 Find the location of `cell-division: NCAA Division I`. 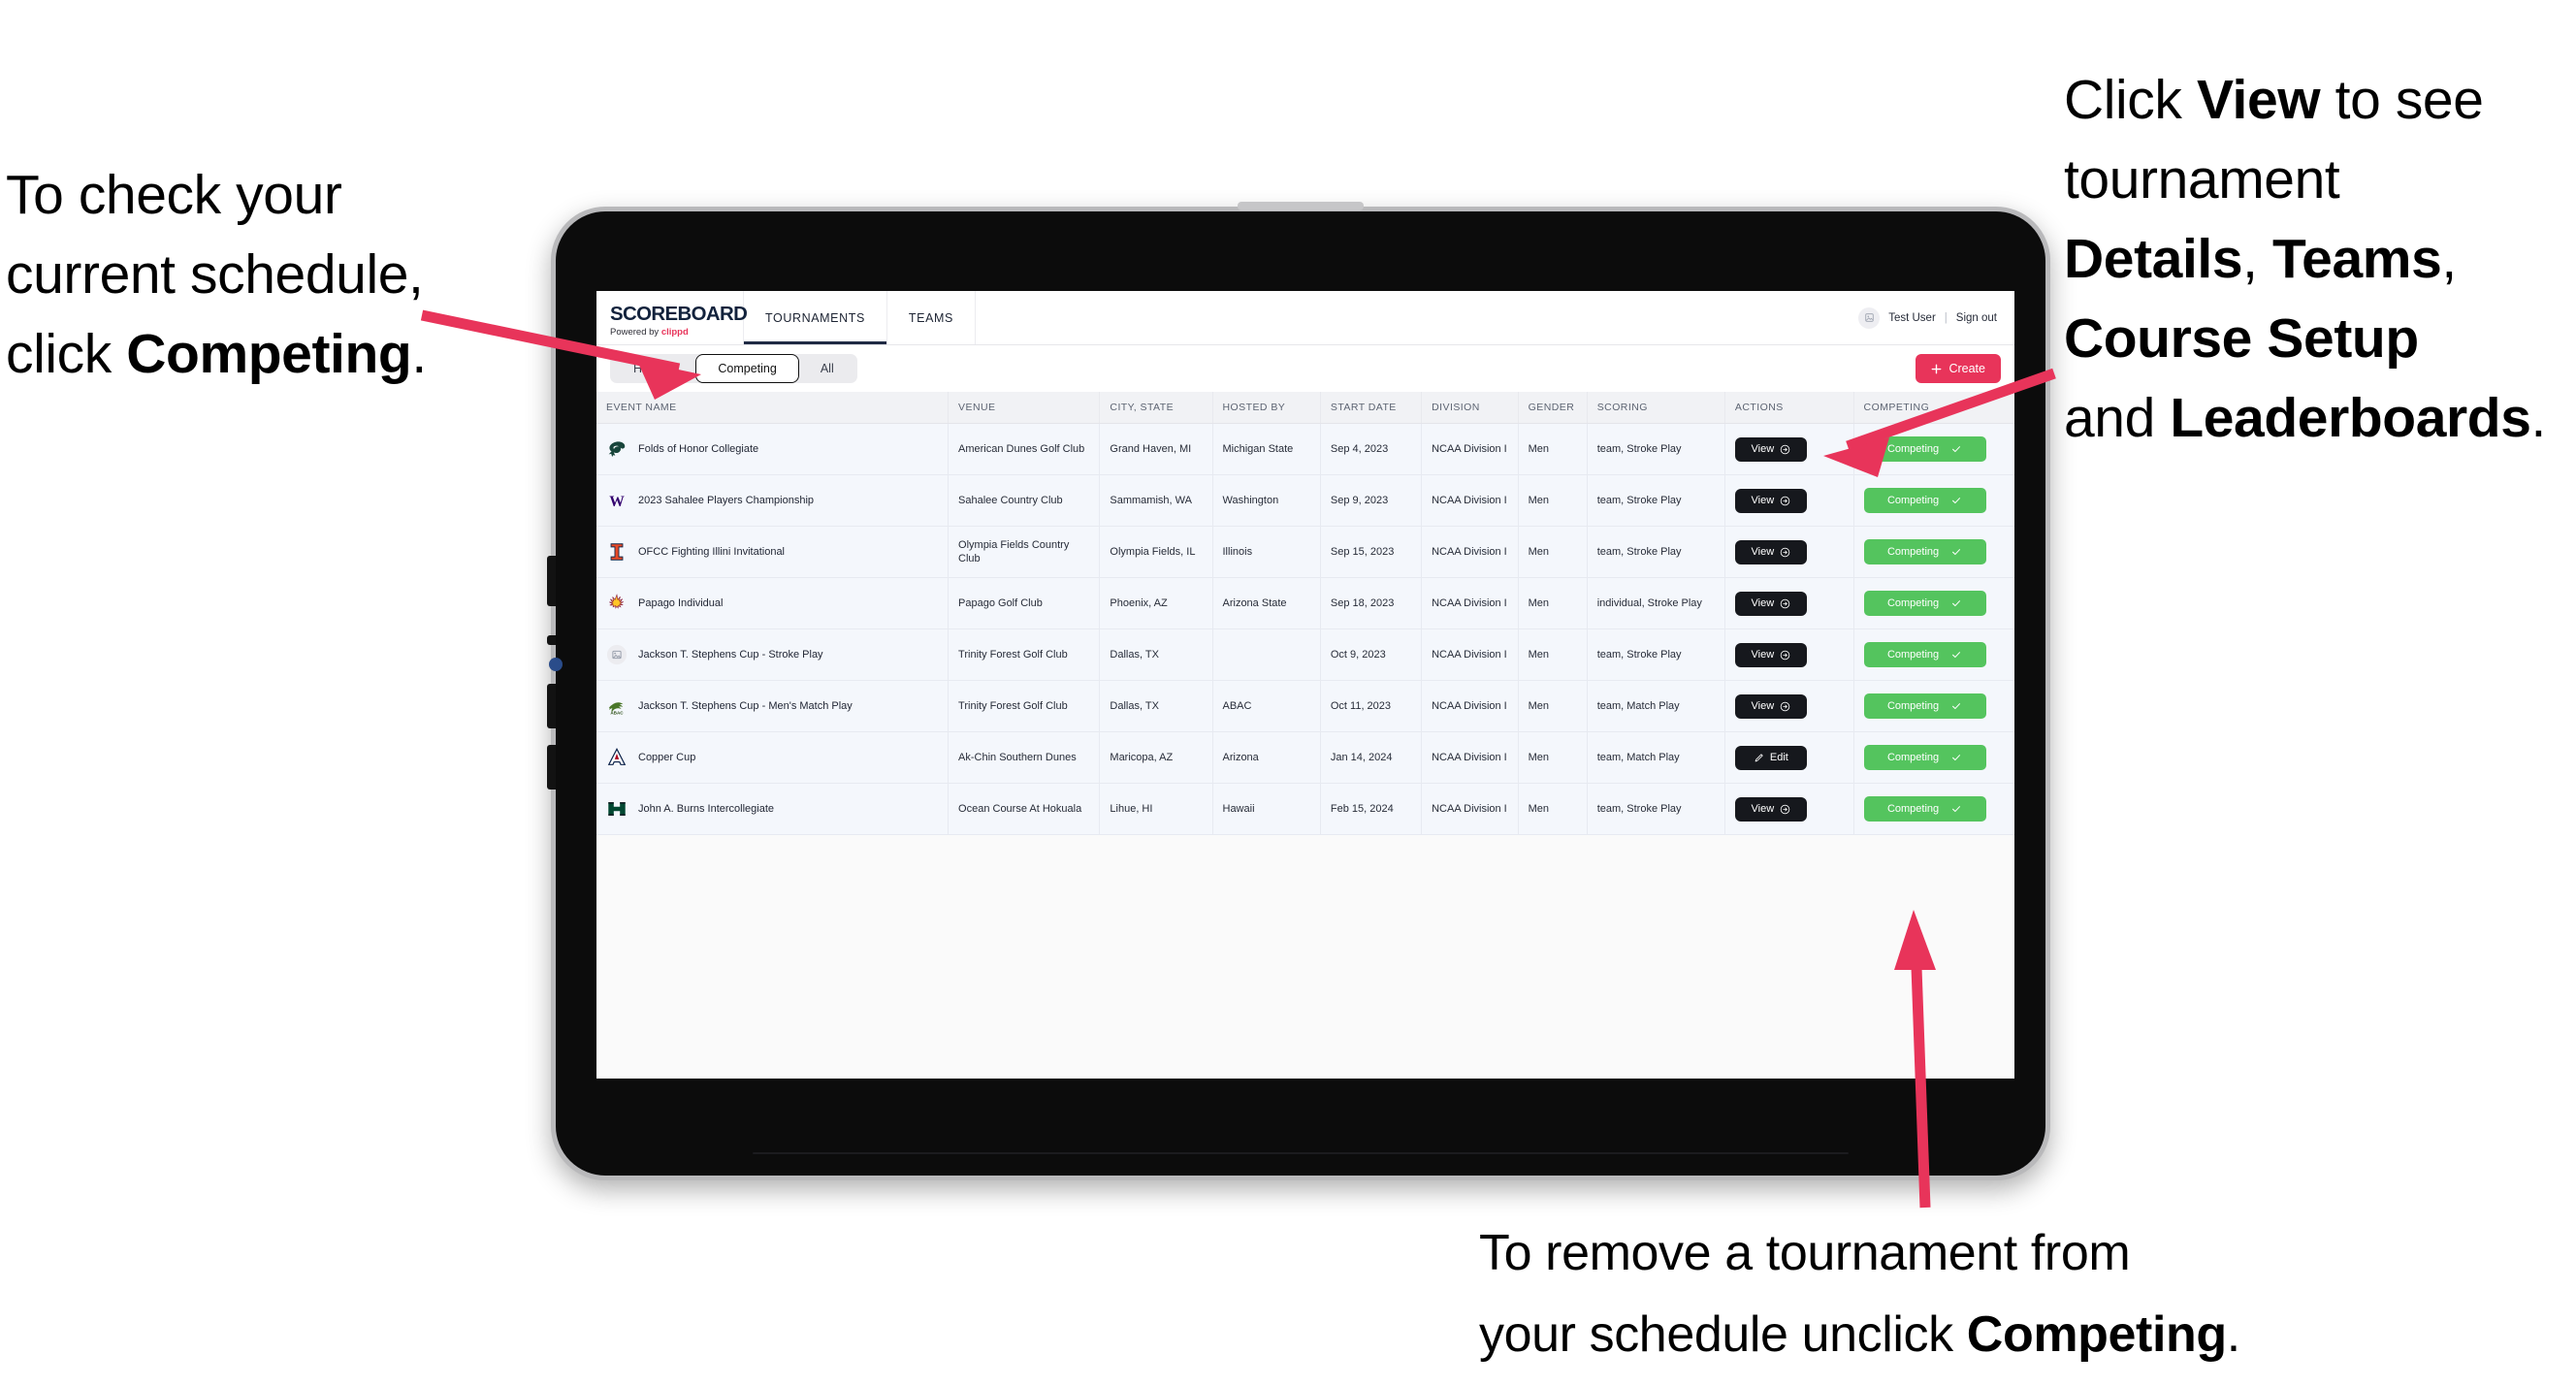

cell-division: NCAA Division I is located at coordinates (1470, 655).